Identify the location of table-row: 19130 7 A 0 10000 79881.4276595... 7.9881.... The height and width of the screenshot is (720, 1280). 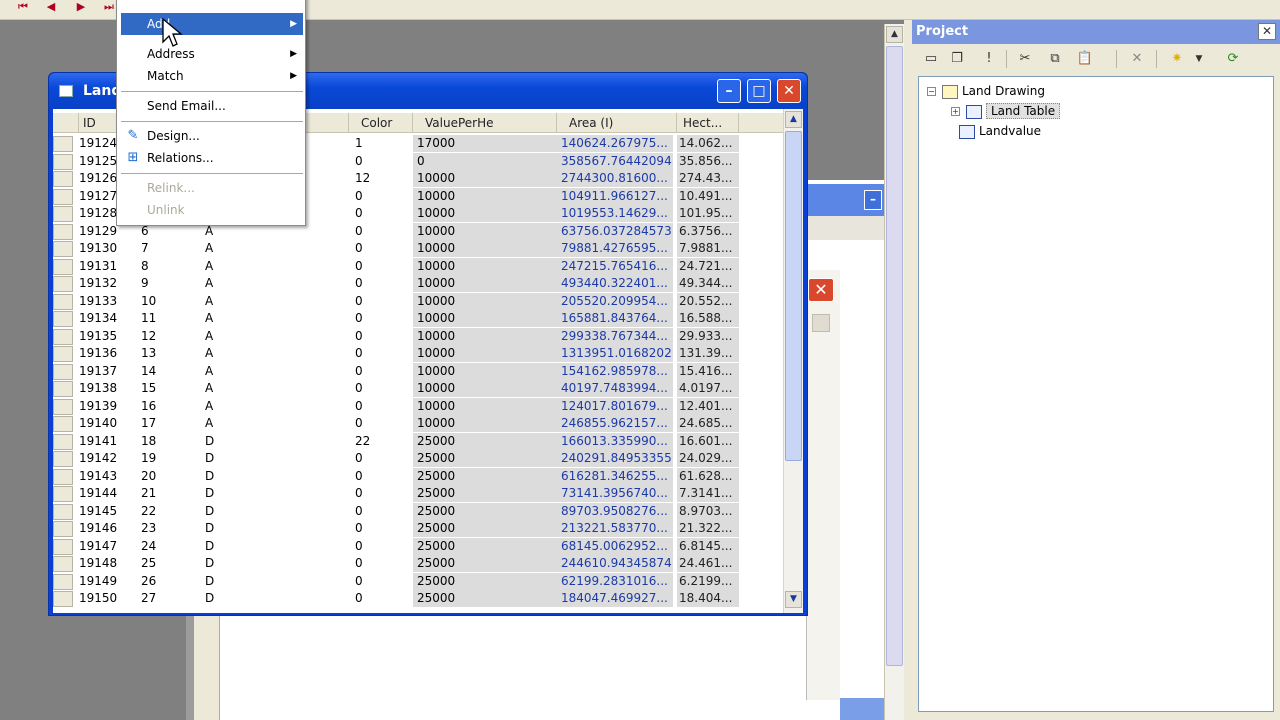
(418, 249).